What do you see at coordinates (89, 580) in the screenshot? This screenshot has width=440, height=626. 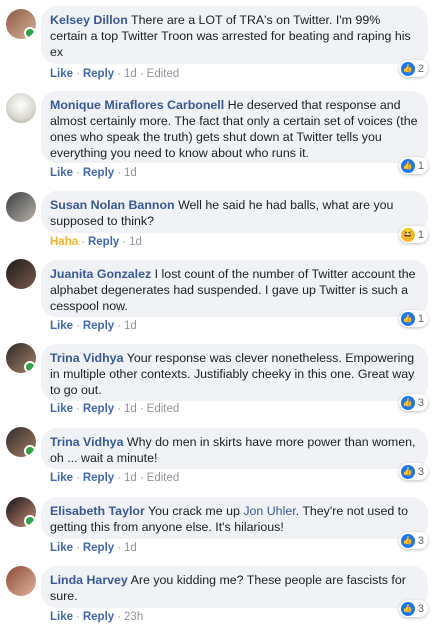 I see `comment-author: Linda Harvey` at bounding box center [89, 580].